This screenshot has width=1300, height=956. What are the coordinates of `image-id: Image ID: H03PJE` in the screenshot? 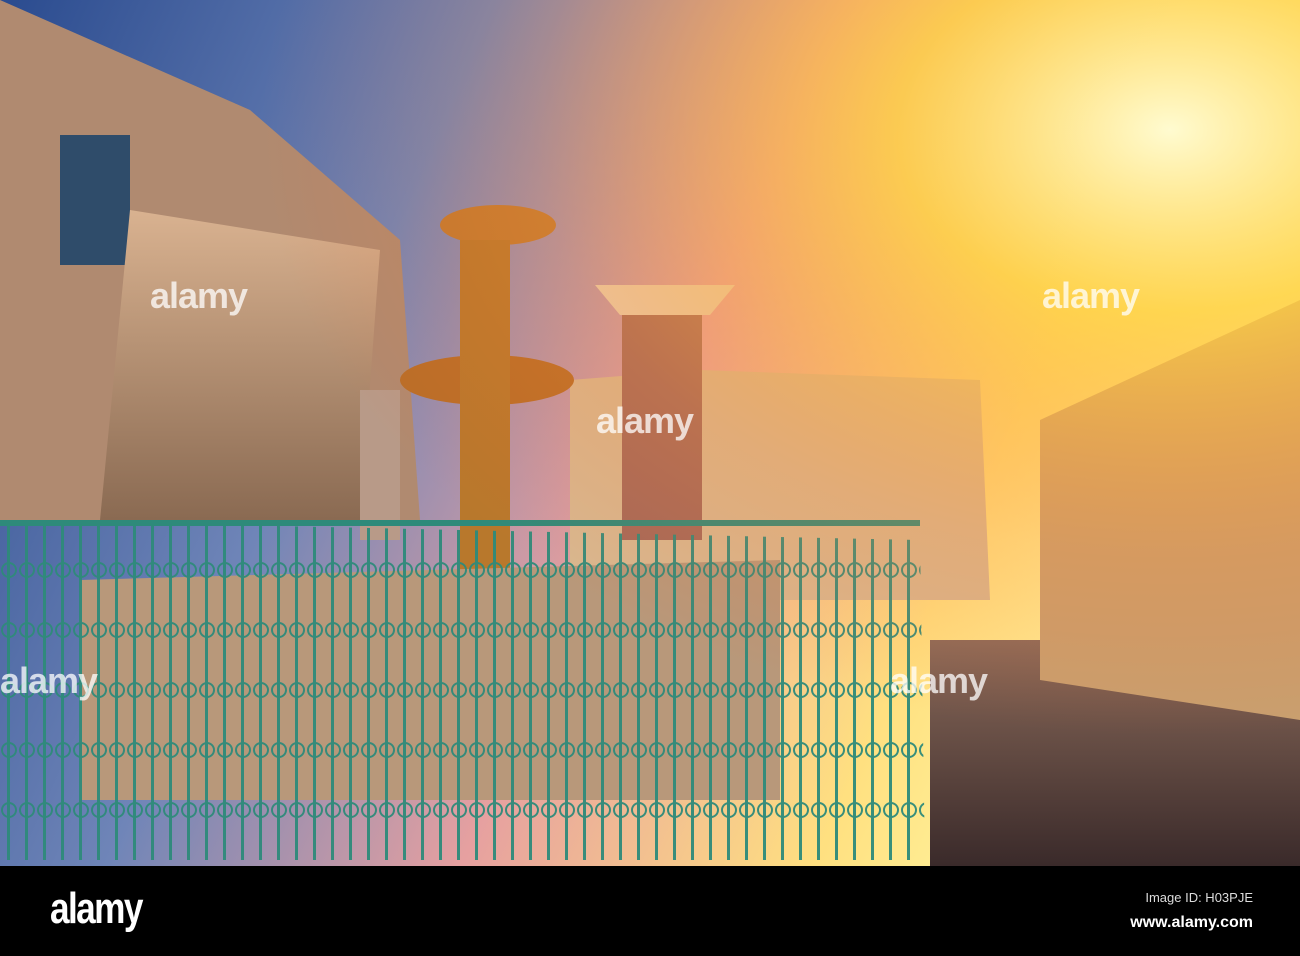 It's located at (1199, 897).